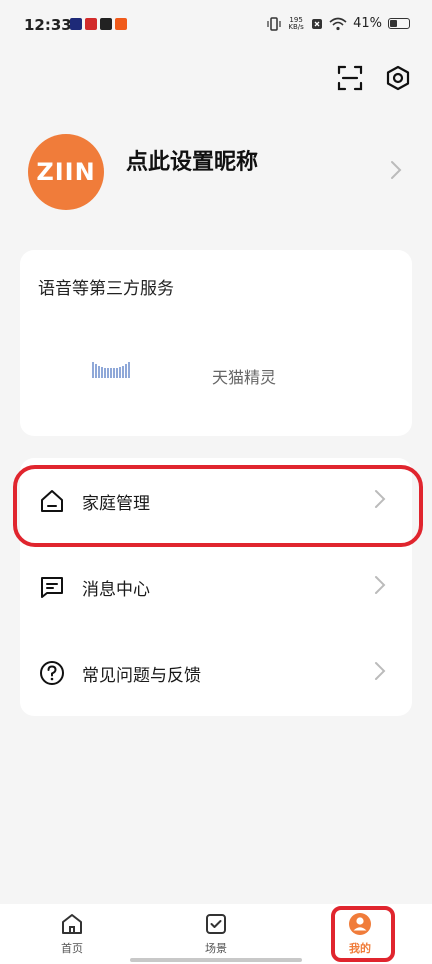  Describe the element at coordinates (399, 23) in the screenshot. I see `battery-icon` at that location.